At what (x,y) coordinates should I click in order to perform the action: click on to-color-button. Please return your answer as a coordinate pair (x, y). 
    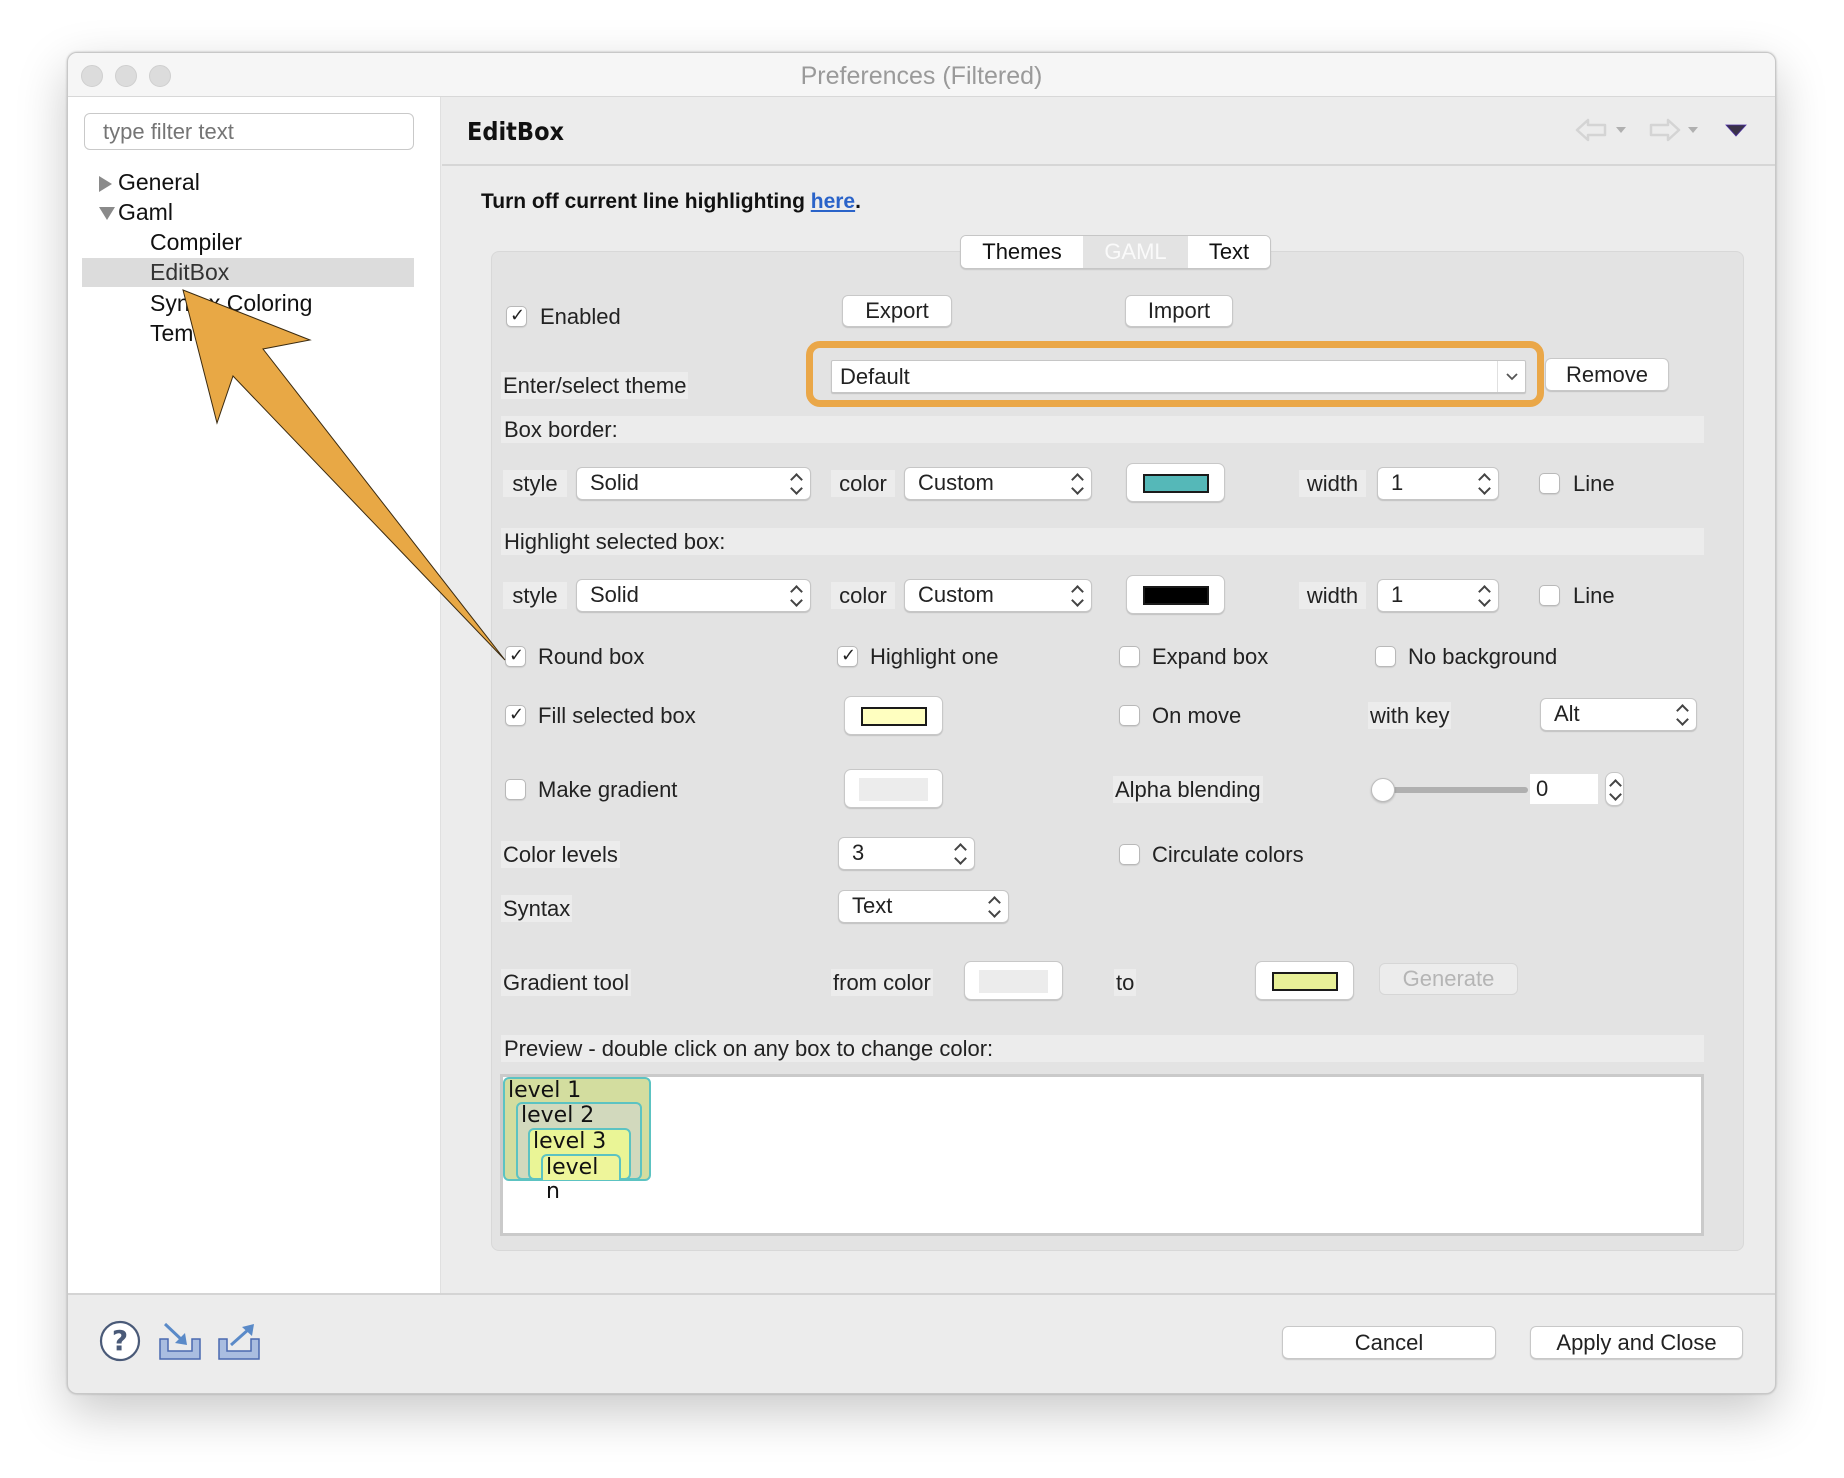
    Looking at the image, I should click on (1304, 980).